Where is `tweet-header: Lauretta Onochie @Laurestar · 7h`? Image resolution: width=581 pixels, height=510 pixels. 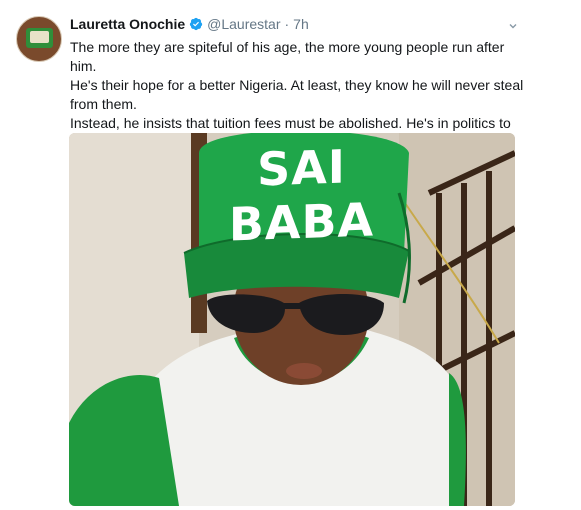
tweet-header: Lauretta Onochie @Laurestar · 7h is located at coordinates (189, 24).